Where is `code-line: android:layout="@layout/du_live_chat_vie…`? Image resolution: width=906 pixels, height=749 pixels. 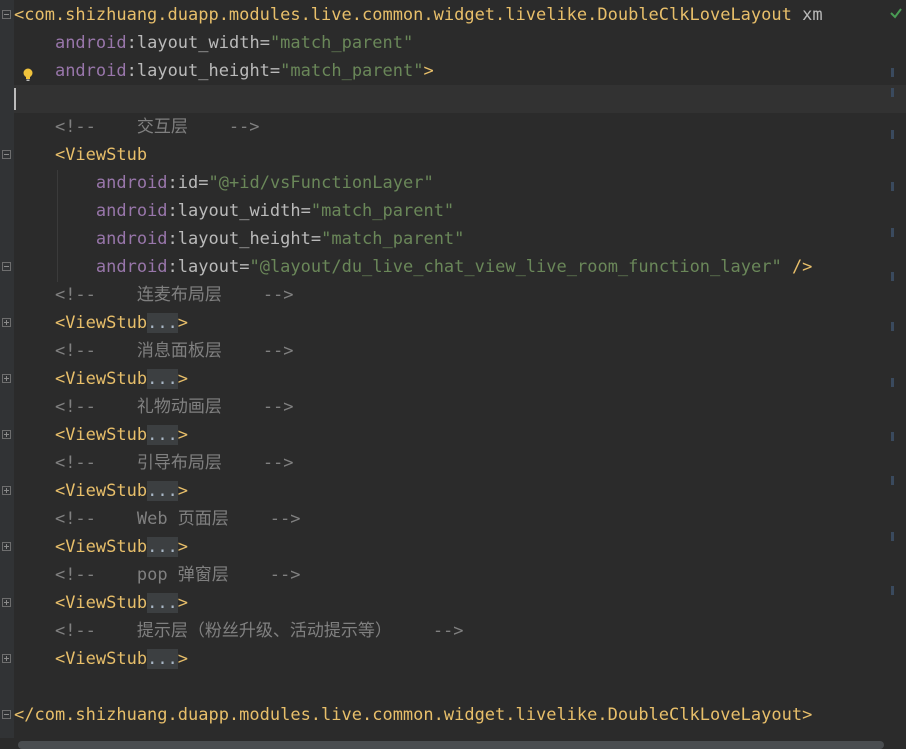
code-line: android:layout="@layout/du_live_chat_vie… is located at coordinates (413, 267).